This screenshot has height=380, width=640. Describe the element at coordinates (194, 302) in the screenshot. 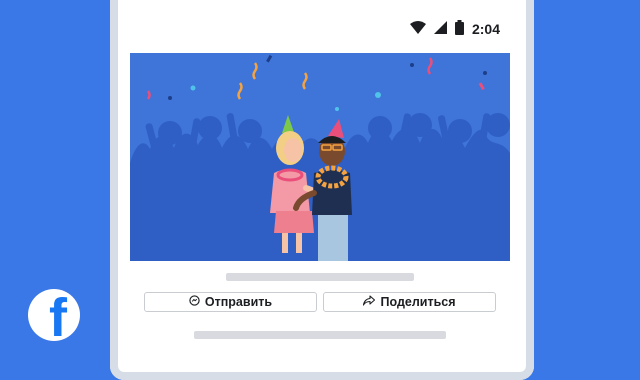

I see `messenger-icon` at that location.